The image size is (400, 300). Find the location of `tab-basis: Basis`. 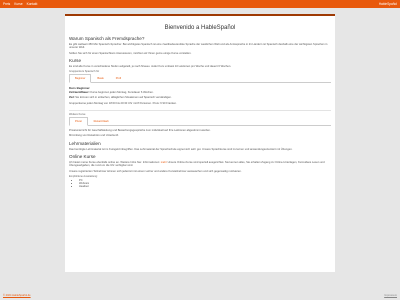

tab-basis: Basis is located at coordinates (100, 78).